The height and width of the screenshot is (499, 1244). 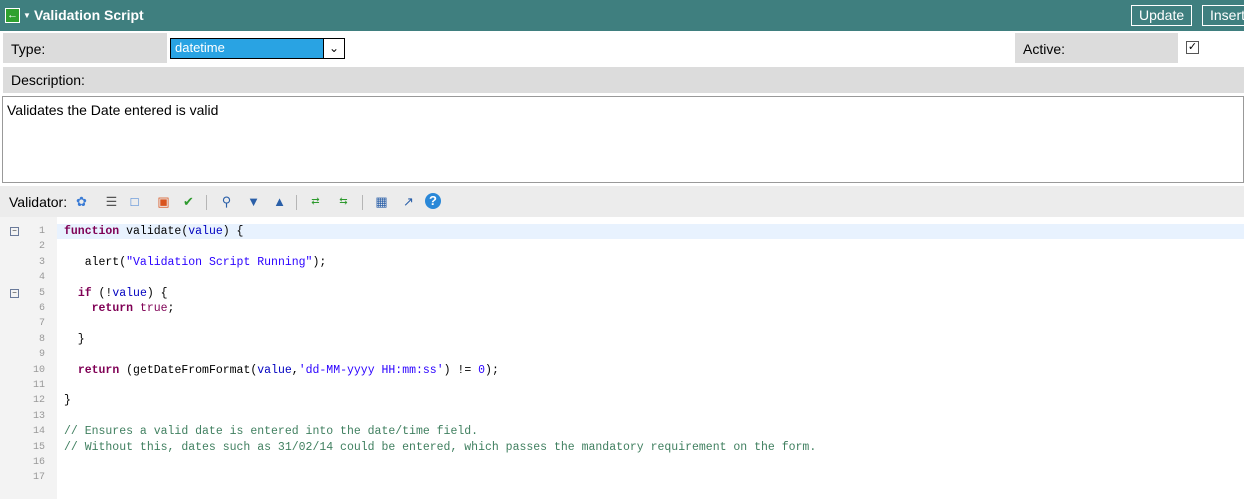 I want to click on fullscreen-icon: ↗, so click(x=408, y=201).